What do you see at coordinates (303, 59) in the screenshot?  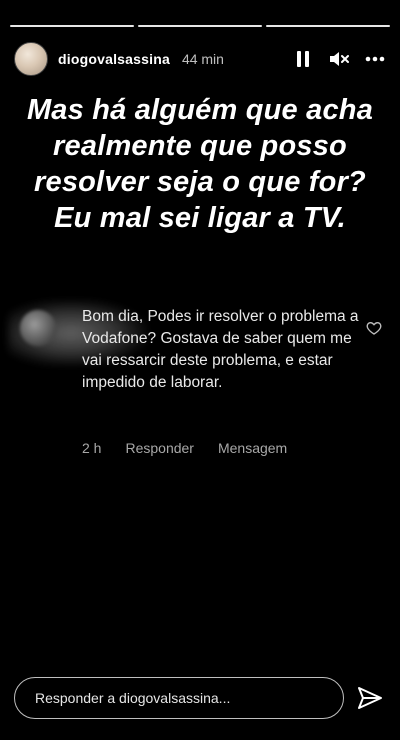 I see `pause-icon` at bounding box center [303, 59].